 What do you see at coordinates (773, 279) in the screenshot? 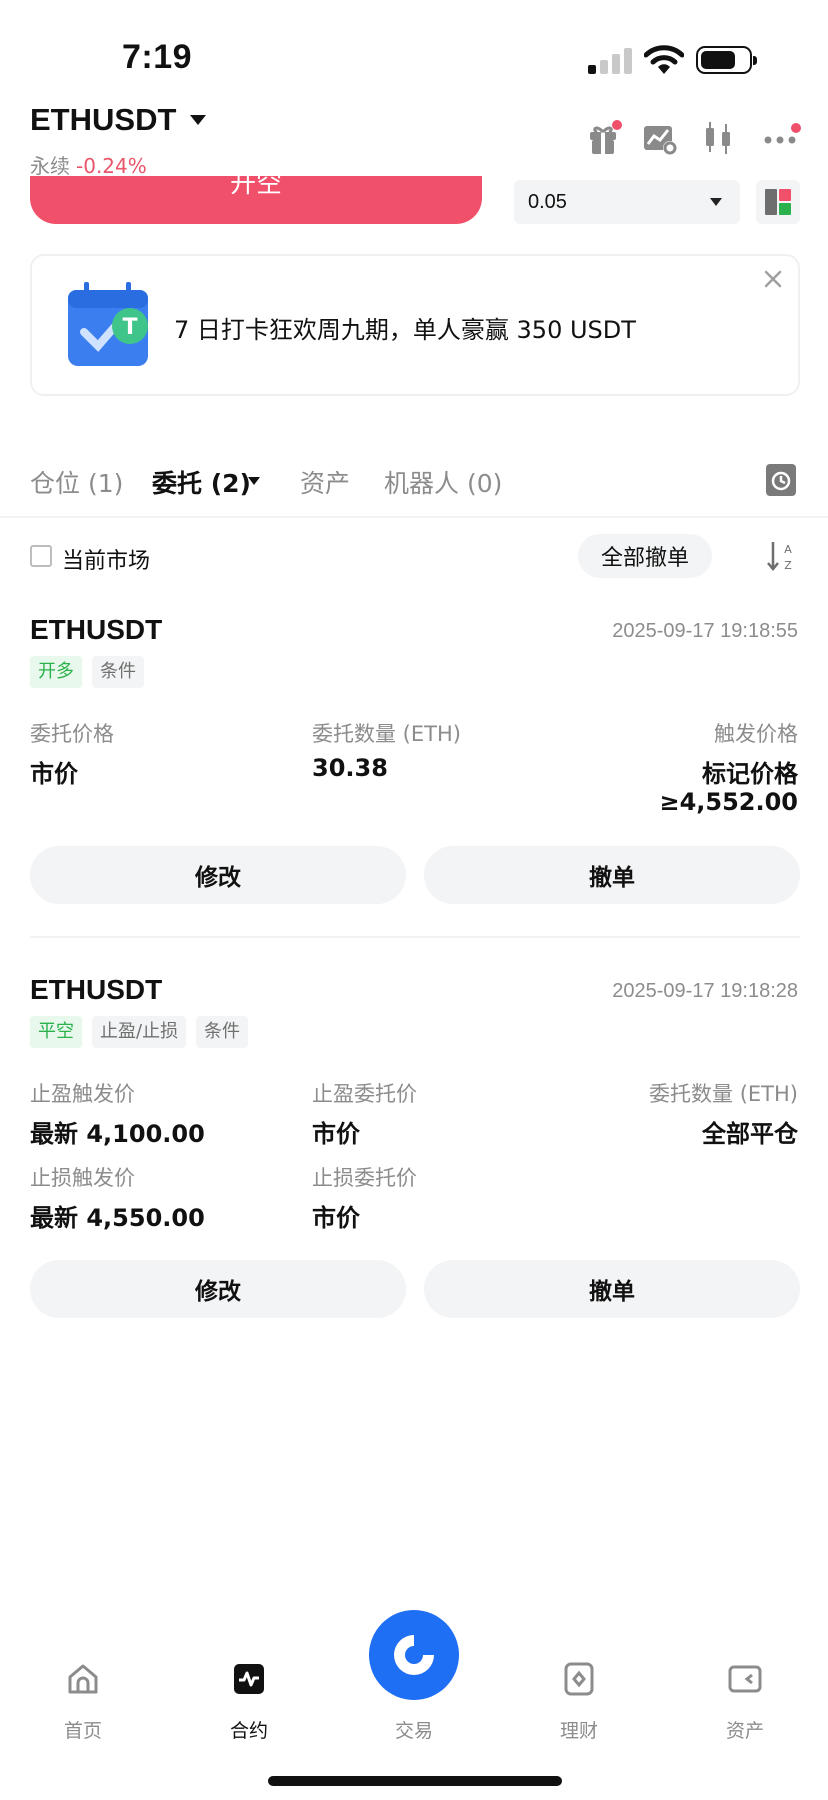
I see `close-icon` at bounding box center [773, 279].